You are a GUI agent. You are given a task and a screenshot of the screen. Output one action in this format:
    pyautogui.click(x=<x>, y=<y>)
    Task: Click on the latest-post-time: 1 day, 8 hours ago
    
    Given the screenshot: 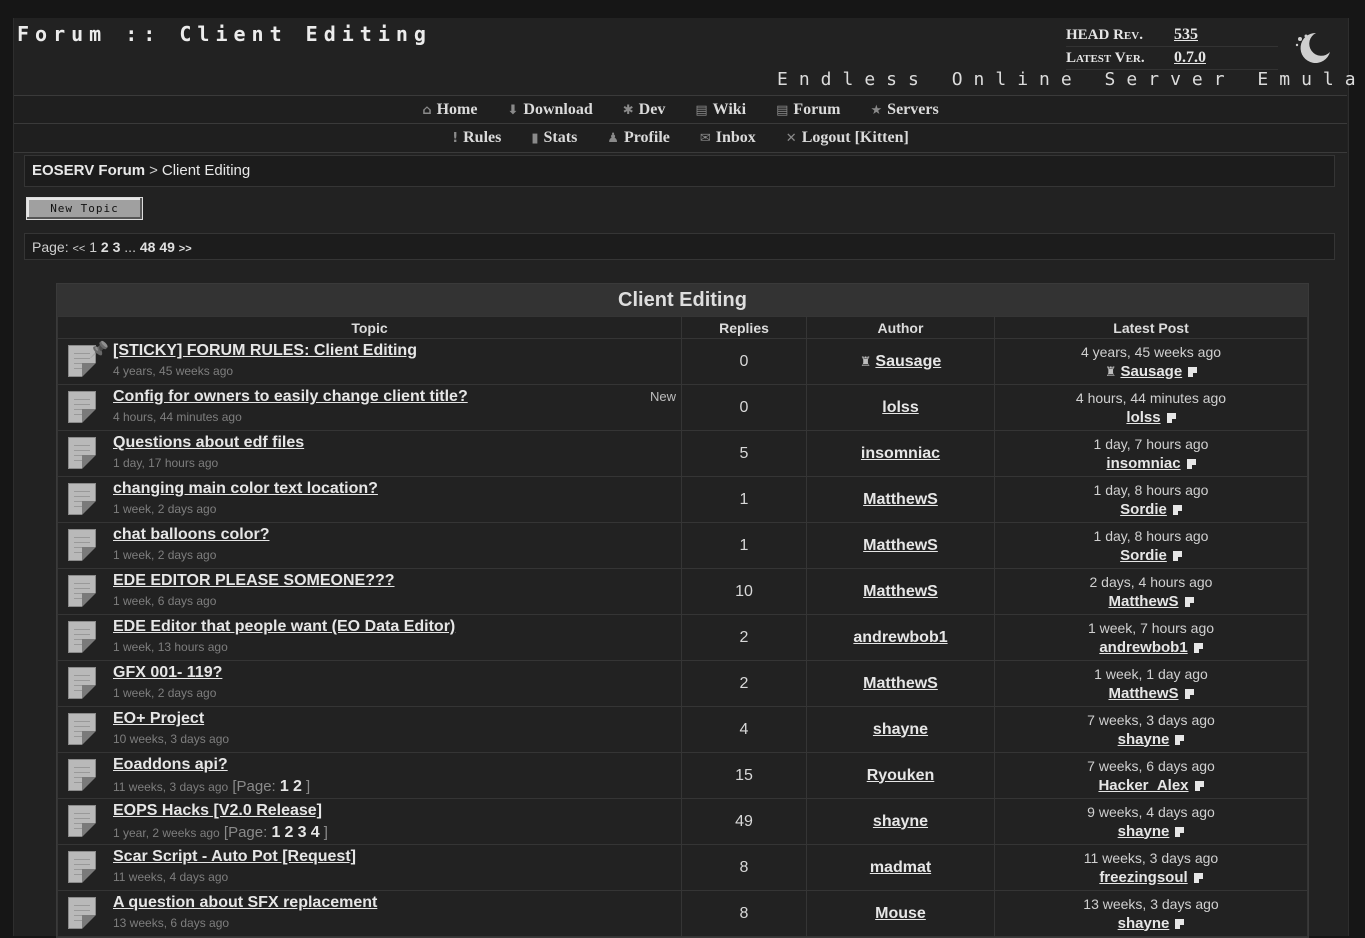 What is the action you would take?
    pyautogui.click(x=1151, y=535)
    